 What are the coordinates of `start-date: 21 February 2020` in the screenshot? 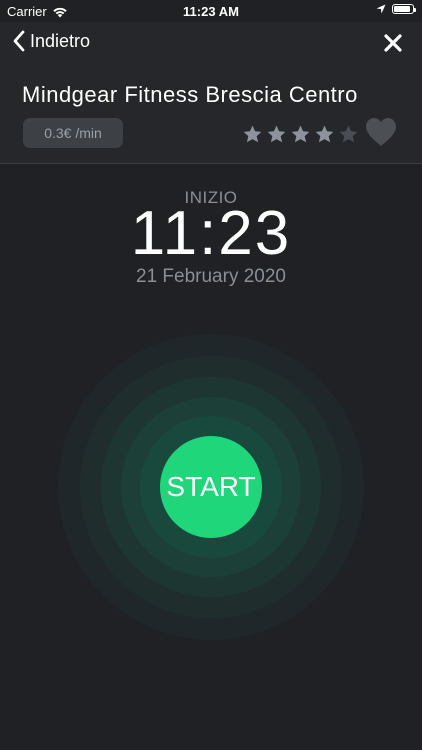 It's located at (211, 276).